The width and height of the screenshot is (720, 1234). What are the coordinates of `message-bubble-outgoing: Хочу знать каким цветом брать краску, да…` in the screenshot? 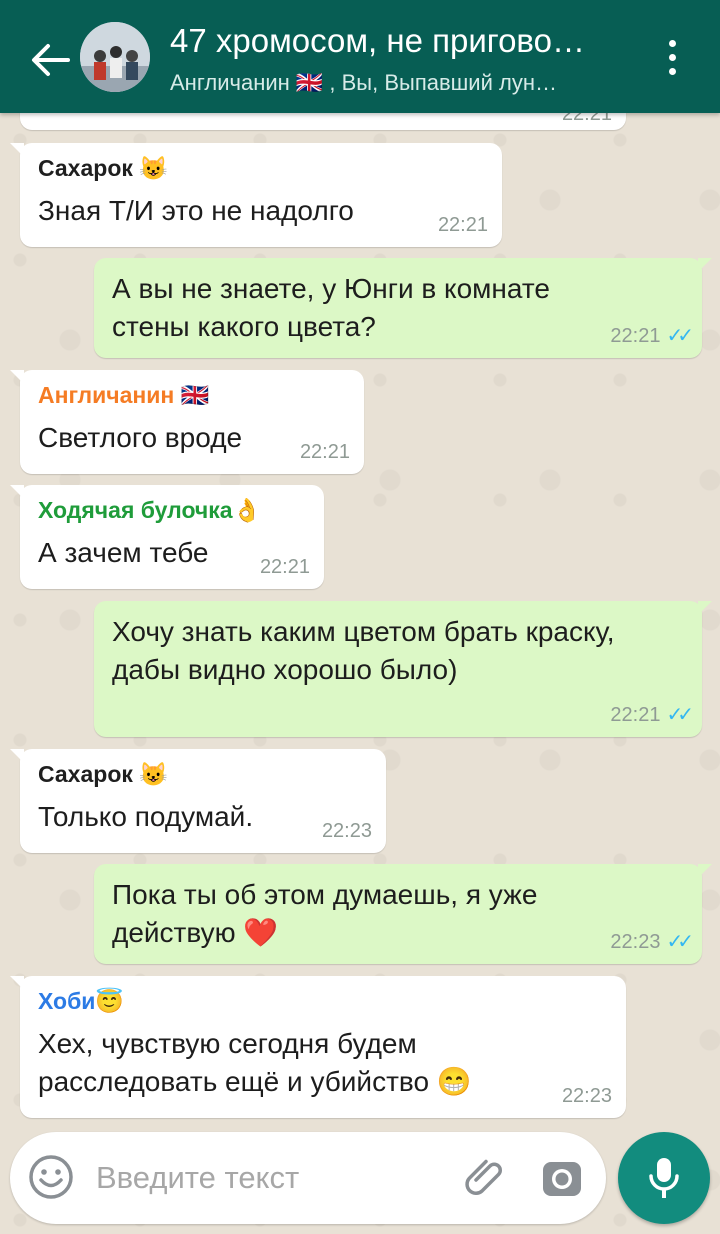 It's located at (403, 669).